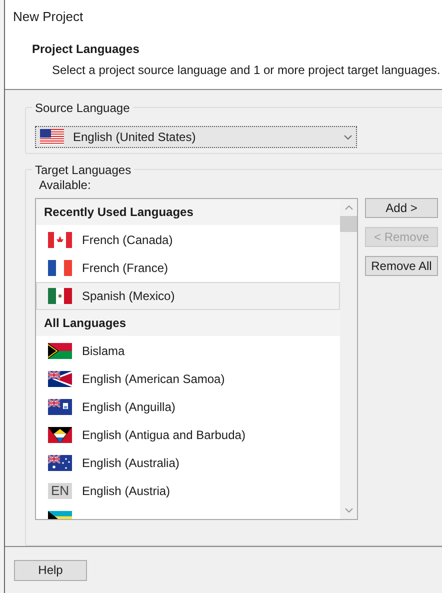 The width and height of the screenshot is (442, 593). I want to click on language-item: EN English (Austria), so click(188, 491).